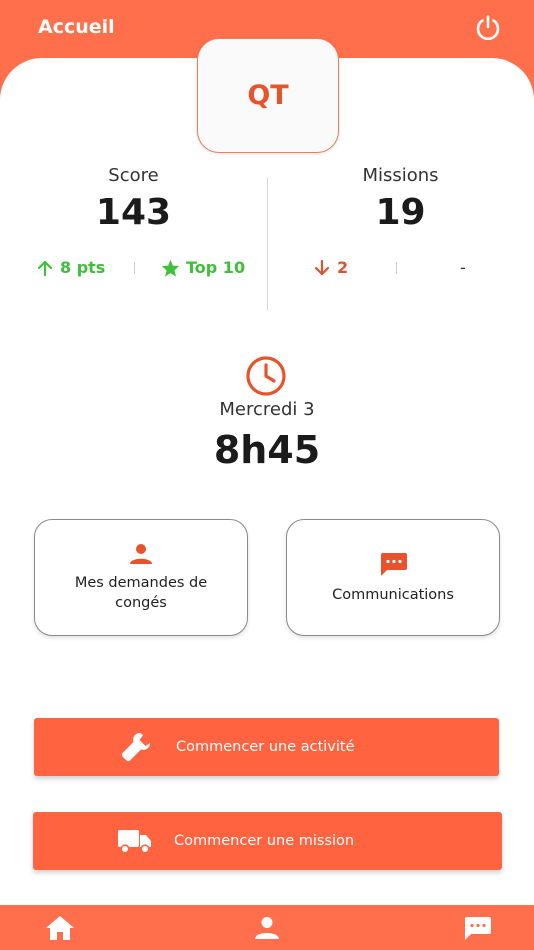  Describe the element at coordinates (400, 175) in the screenshot. I see `missions-label: Missions` at that location.